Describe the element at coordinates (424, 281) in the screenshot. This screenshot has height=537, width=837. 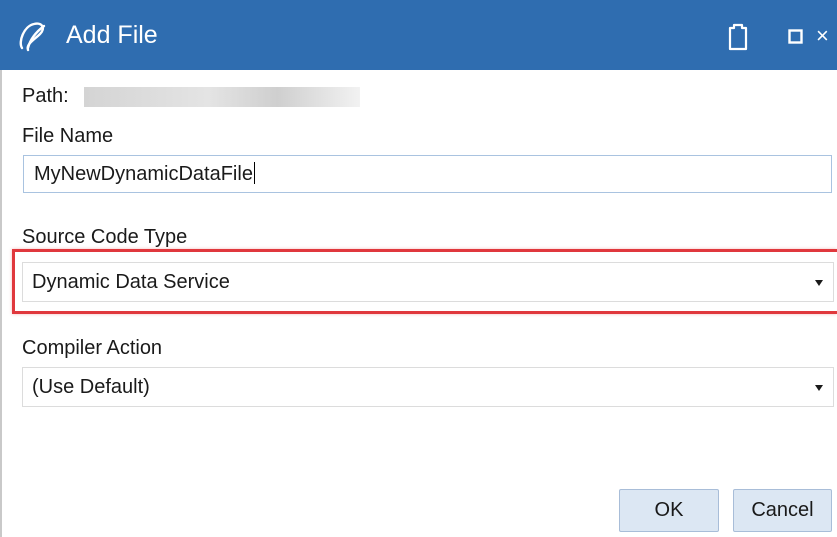
I see `highlight-annotation` at that location.